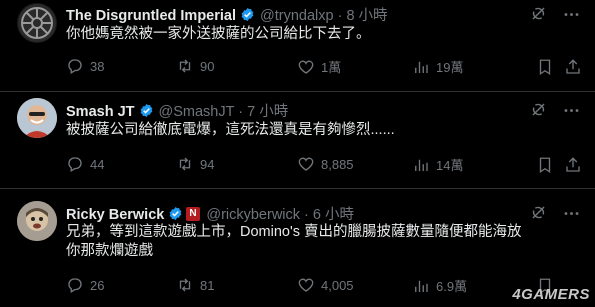  What do you see at coordinates (297, 16) in the screenshot?
I see `user-handle: @tryndalxp` at bounding box center [297, 16].